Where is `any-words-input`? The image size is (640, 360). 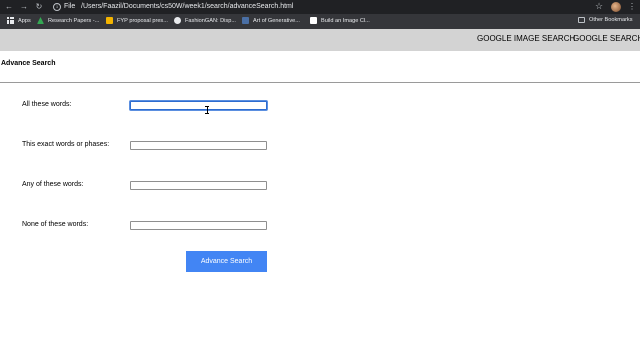 any-words-input is located at coordinates (198, 185).